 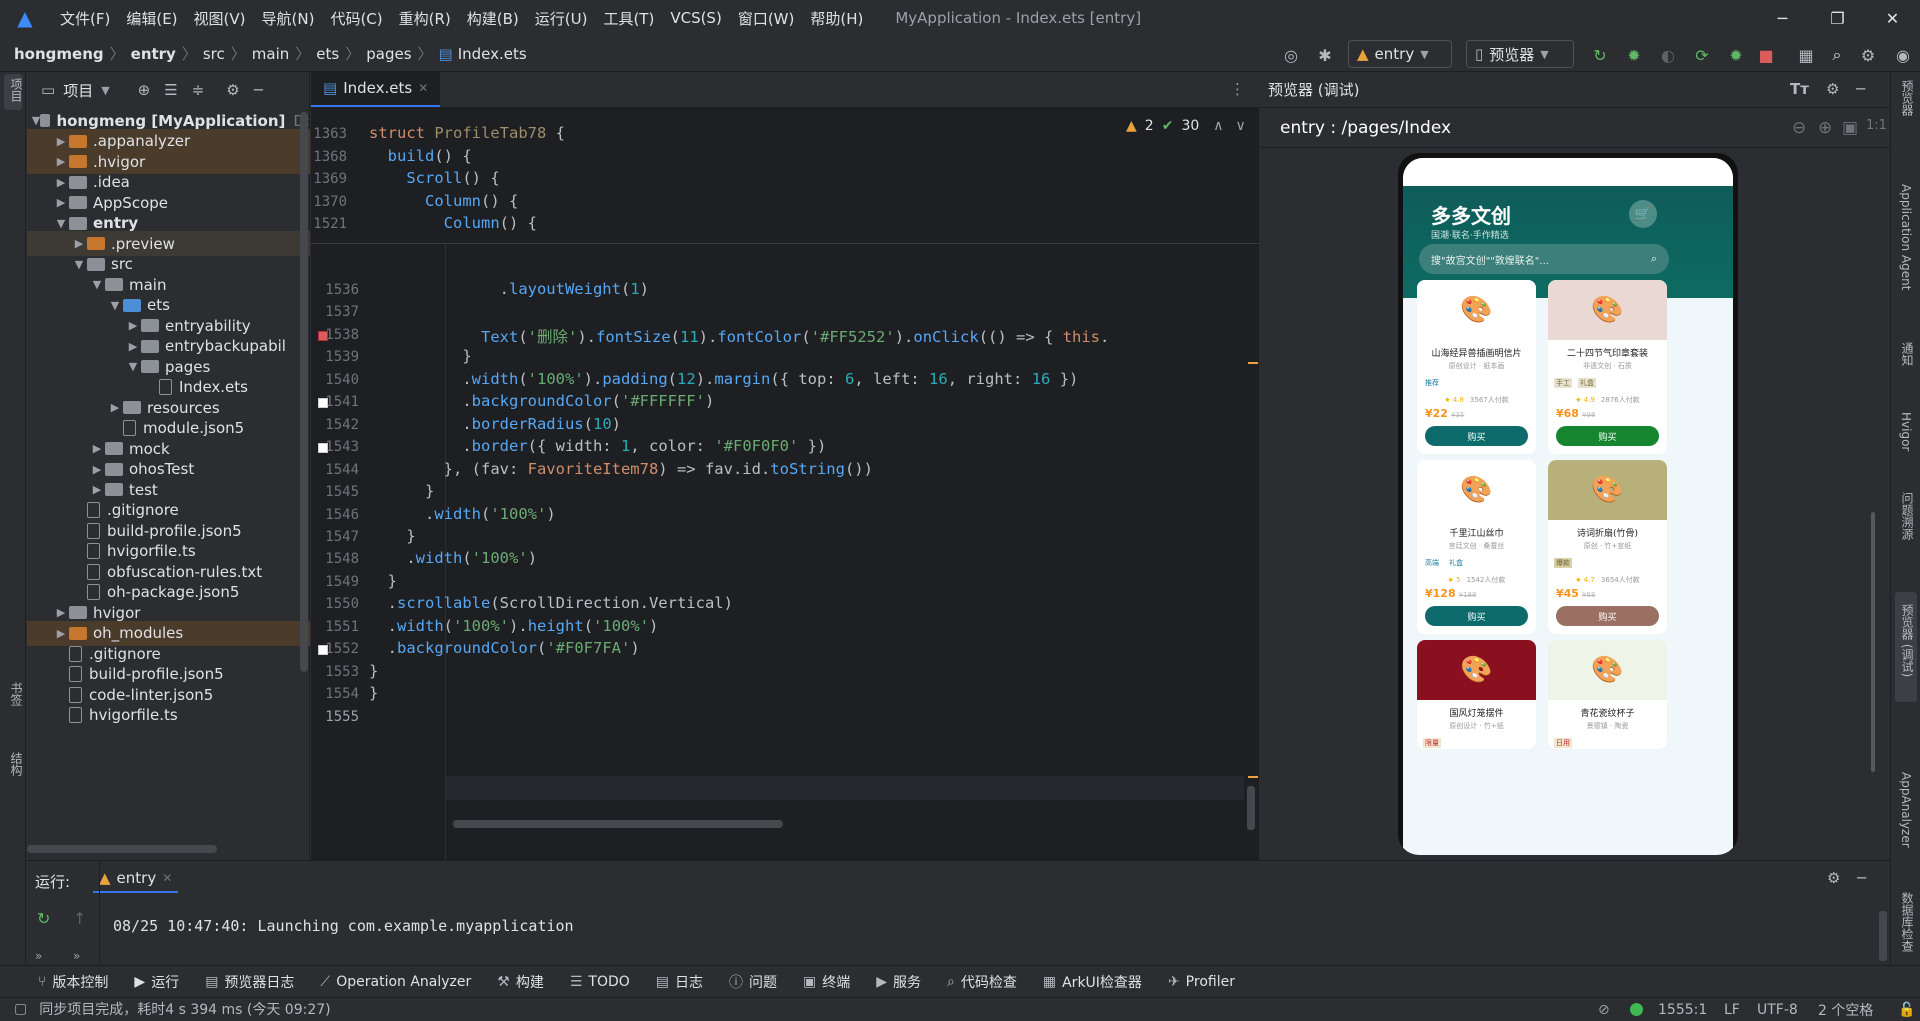 What do you see at coordinates (376, 89) in the screenshot?
I see `tab-index-ets: ▤ Index.ets ✕` at bounding box center [376, 89].